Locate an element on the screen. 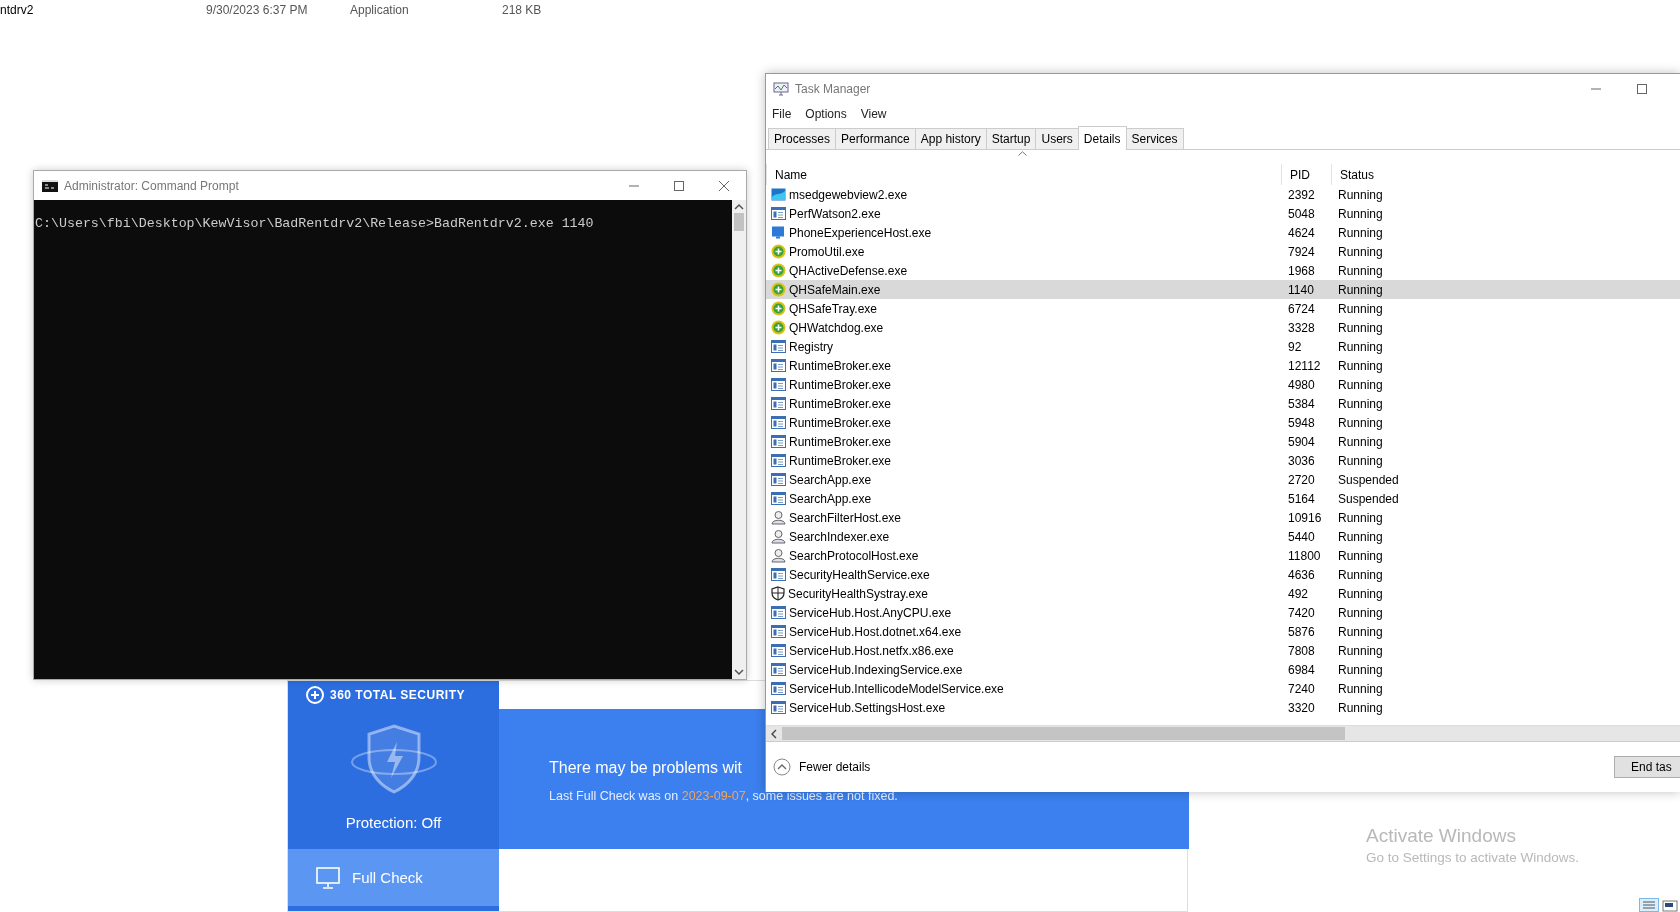  process-row: SecurityHealthSystray.exe 492 Running is located at coordinates (1223, 593).